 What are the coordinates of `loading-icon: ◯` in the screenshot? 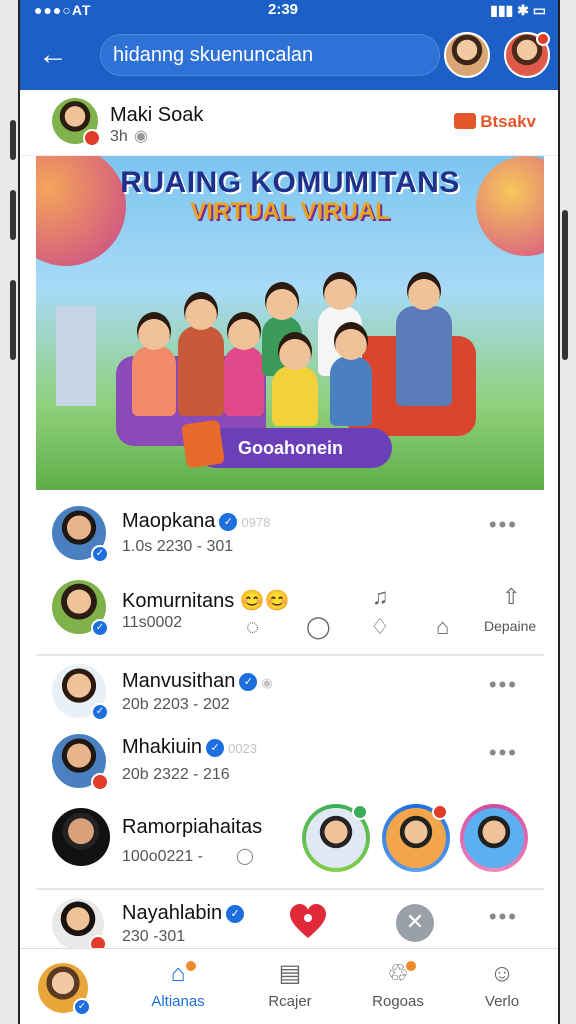 It's located at (245, 856).